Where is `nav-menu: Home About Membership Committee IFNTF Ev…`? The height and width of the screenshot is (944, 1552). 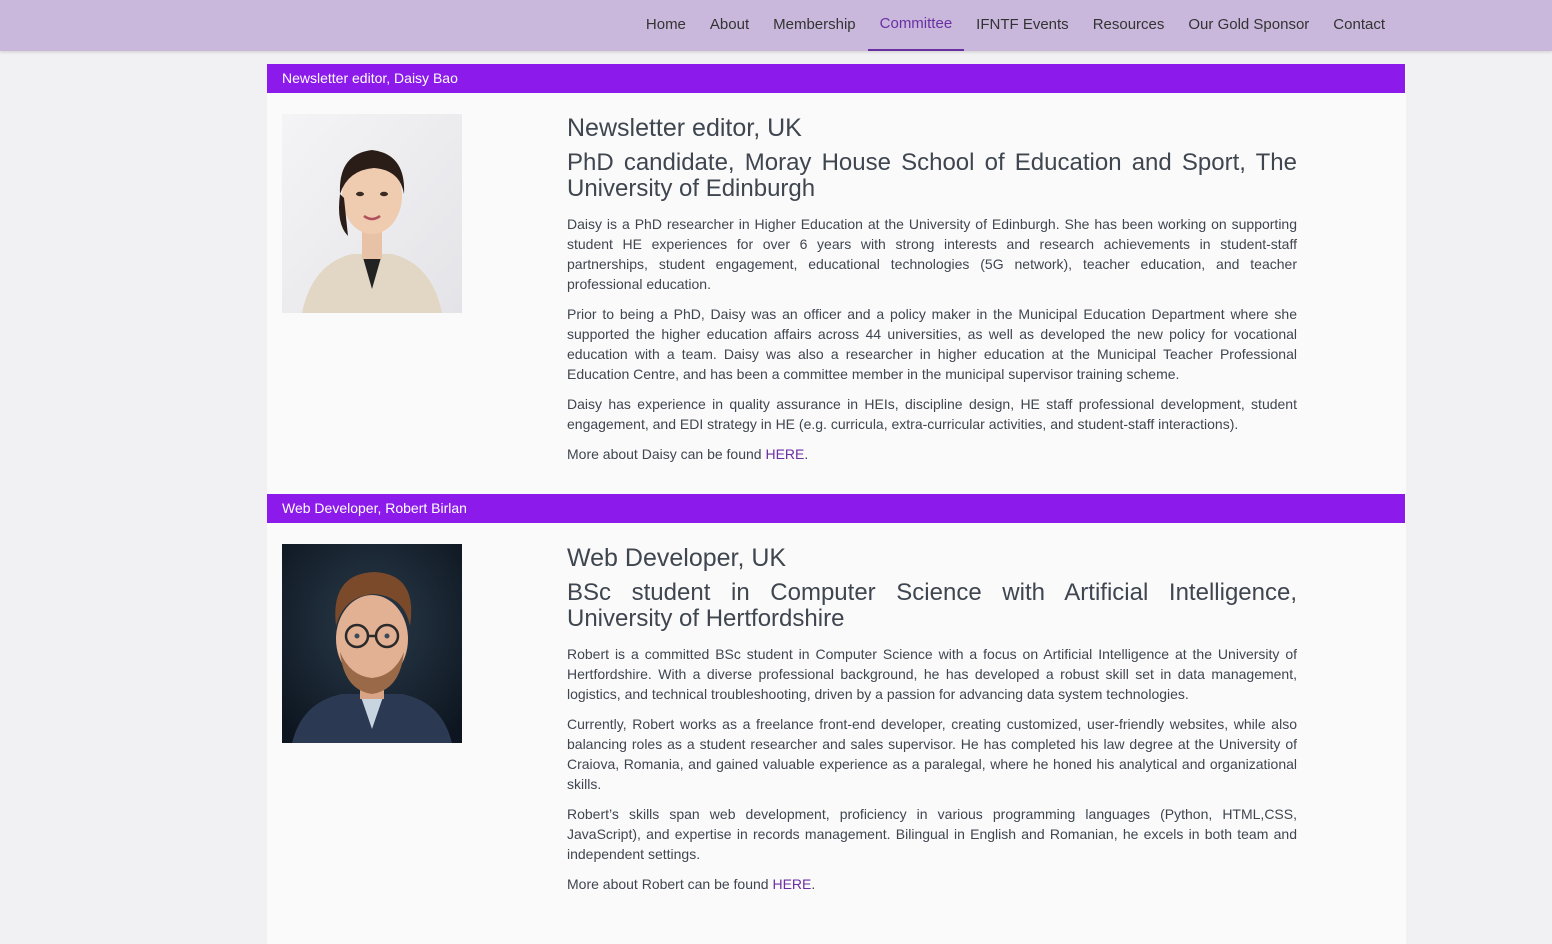 nav-menu: Home About Membership Committee IFNTF Ev… is located at coordinates (1015, 25).